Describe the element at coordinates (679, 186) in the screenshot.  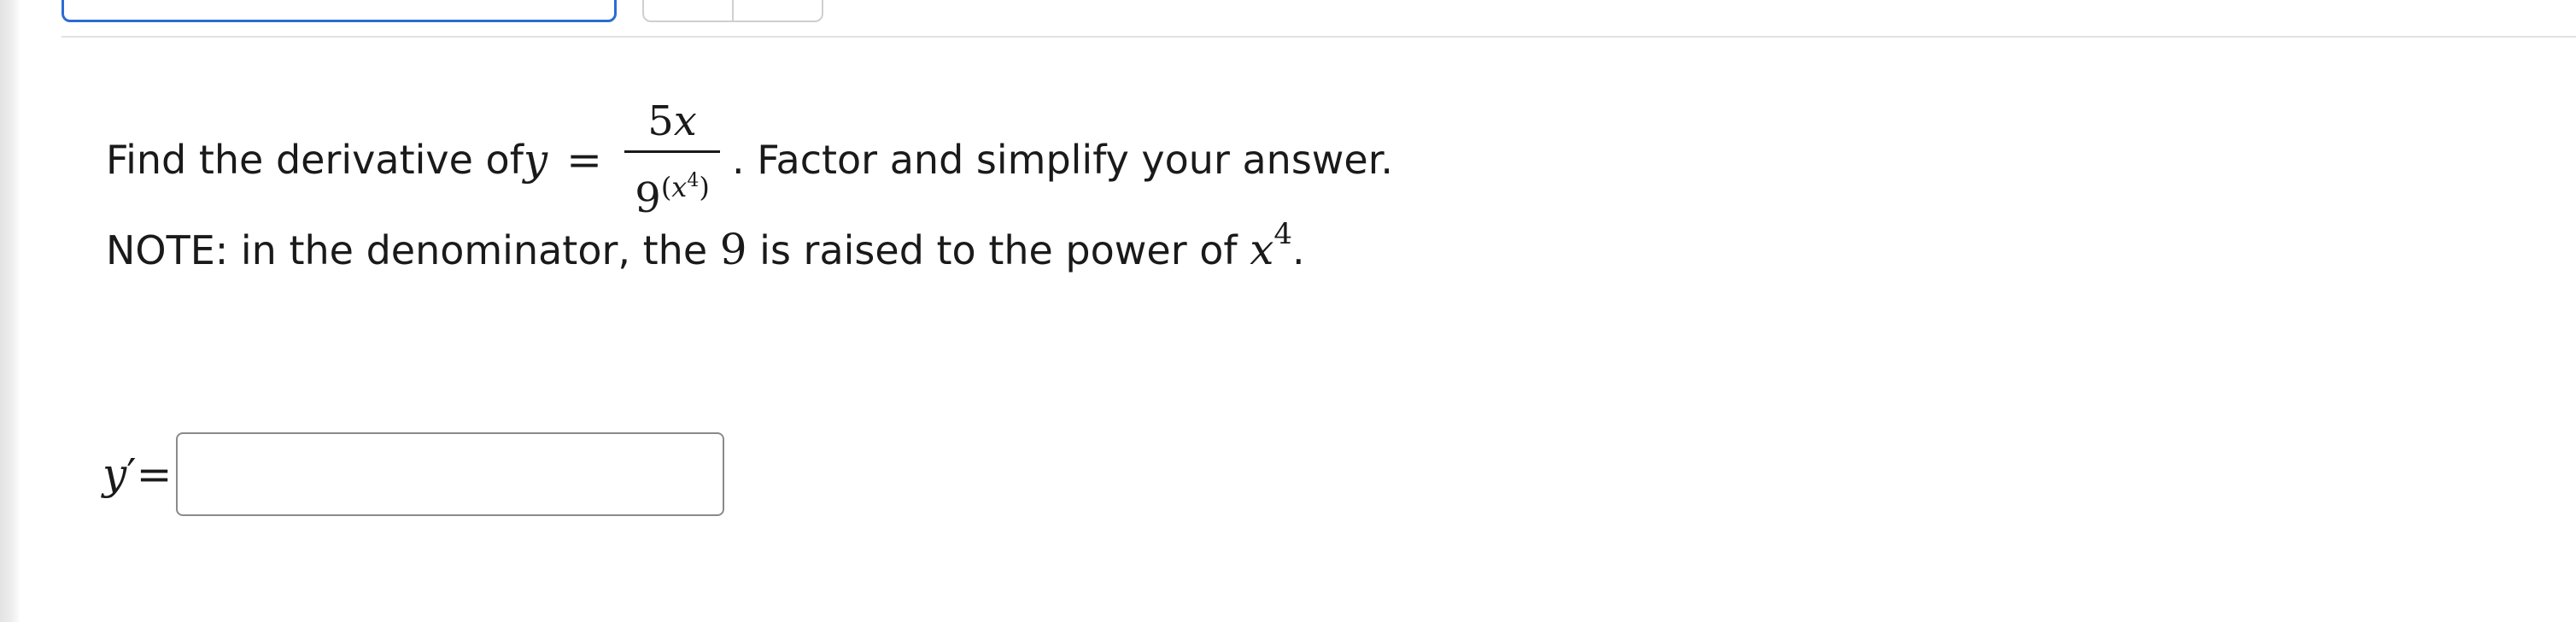
I see `exp-variable: x` at that location.